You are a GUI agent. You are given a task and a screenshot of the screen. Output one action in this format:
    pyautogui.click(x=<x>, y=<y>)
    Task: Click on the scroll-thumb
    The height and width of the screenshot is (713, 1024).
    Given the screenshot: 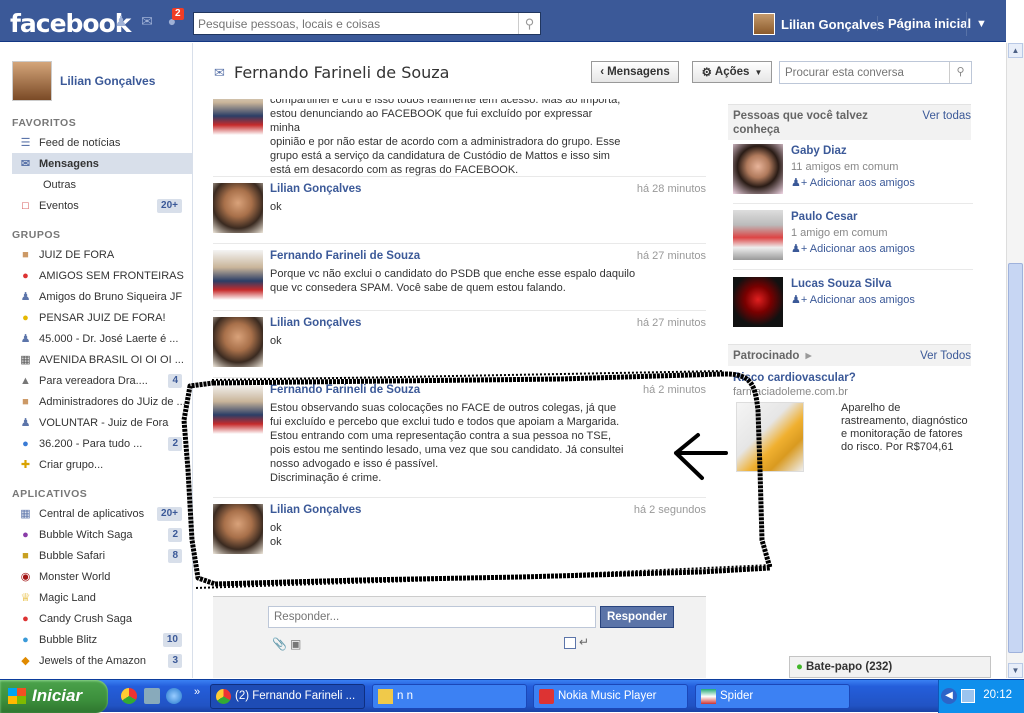 What is the action you would take?
    pyautogui.click(x=1015, y=458)
    